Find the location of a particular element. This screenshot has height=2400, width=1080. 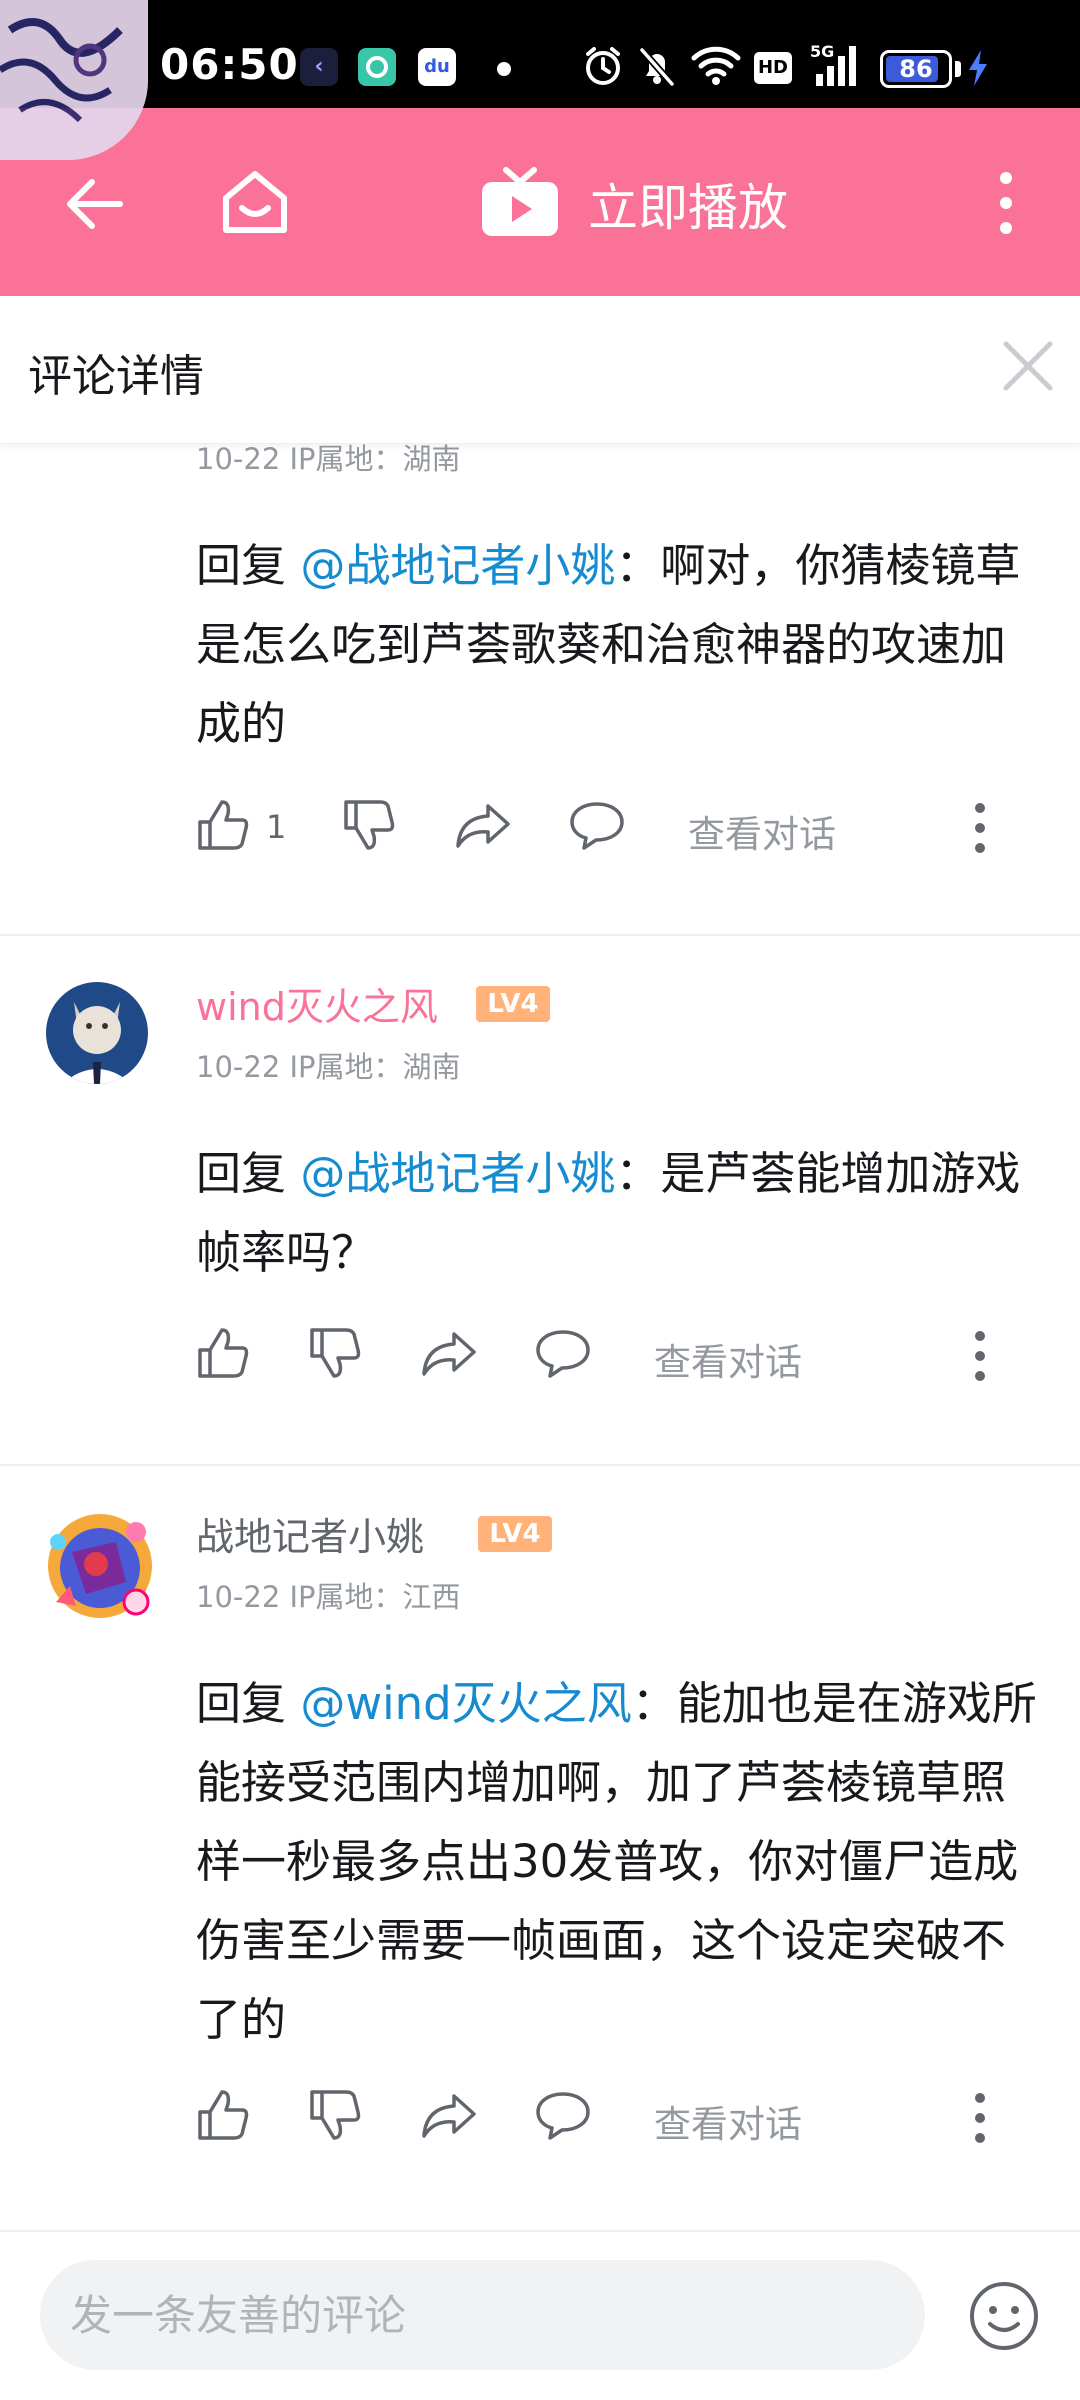

app-bar: 立即播放 is located at coordinates (540, 202).